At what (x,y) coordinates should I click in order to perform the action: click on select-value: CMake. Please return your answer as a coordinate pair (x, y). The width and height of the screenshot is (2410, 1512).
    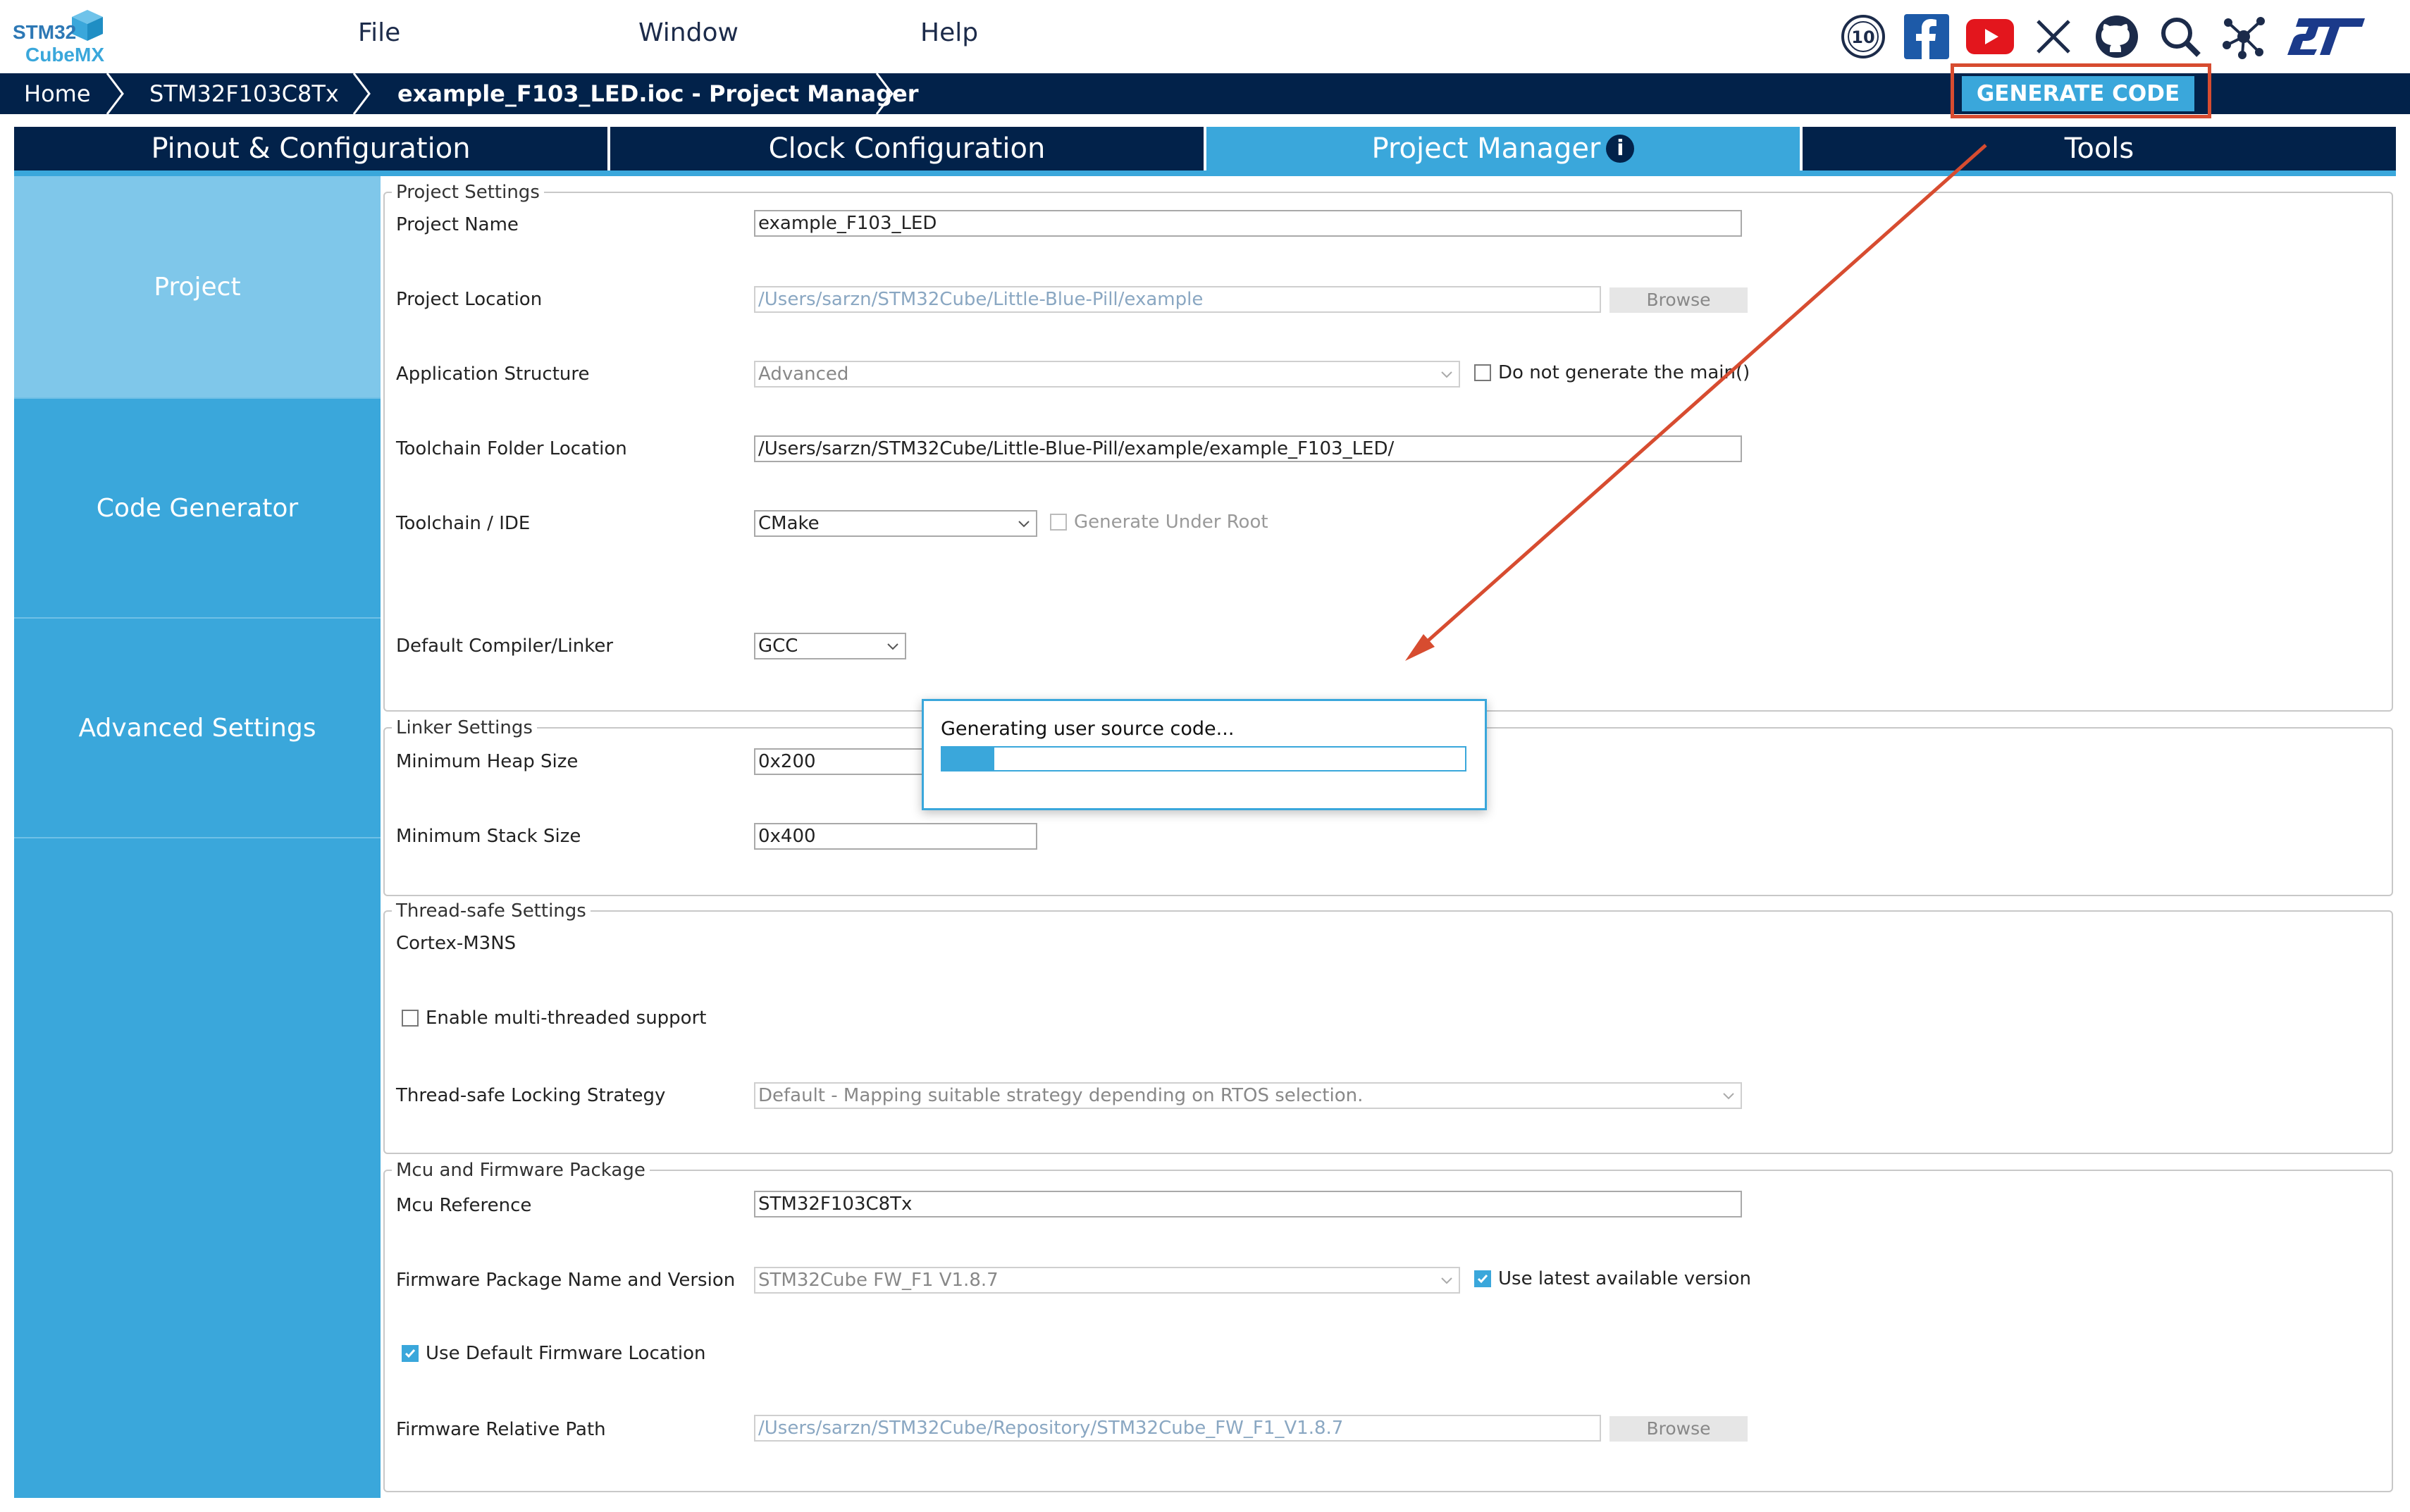
    Looking at the image, I should click on (789, 523).